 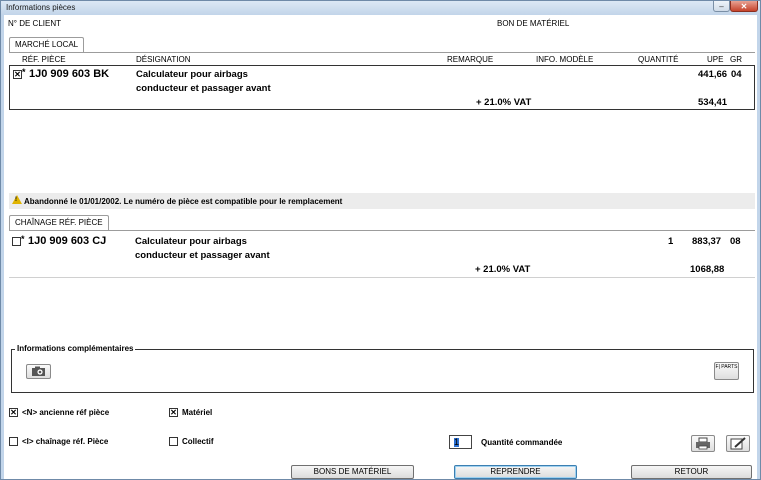 I want to click on camera-icon, so click(x=38, y=371).